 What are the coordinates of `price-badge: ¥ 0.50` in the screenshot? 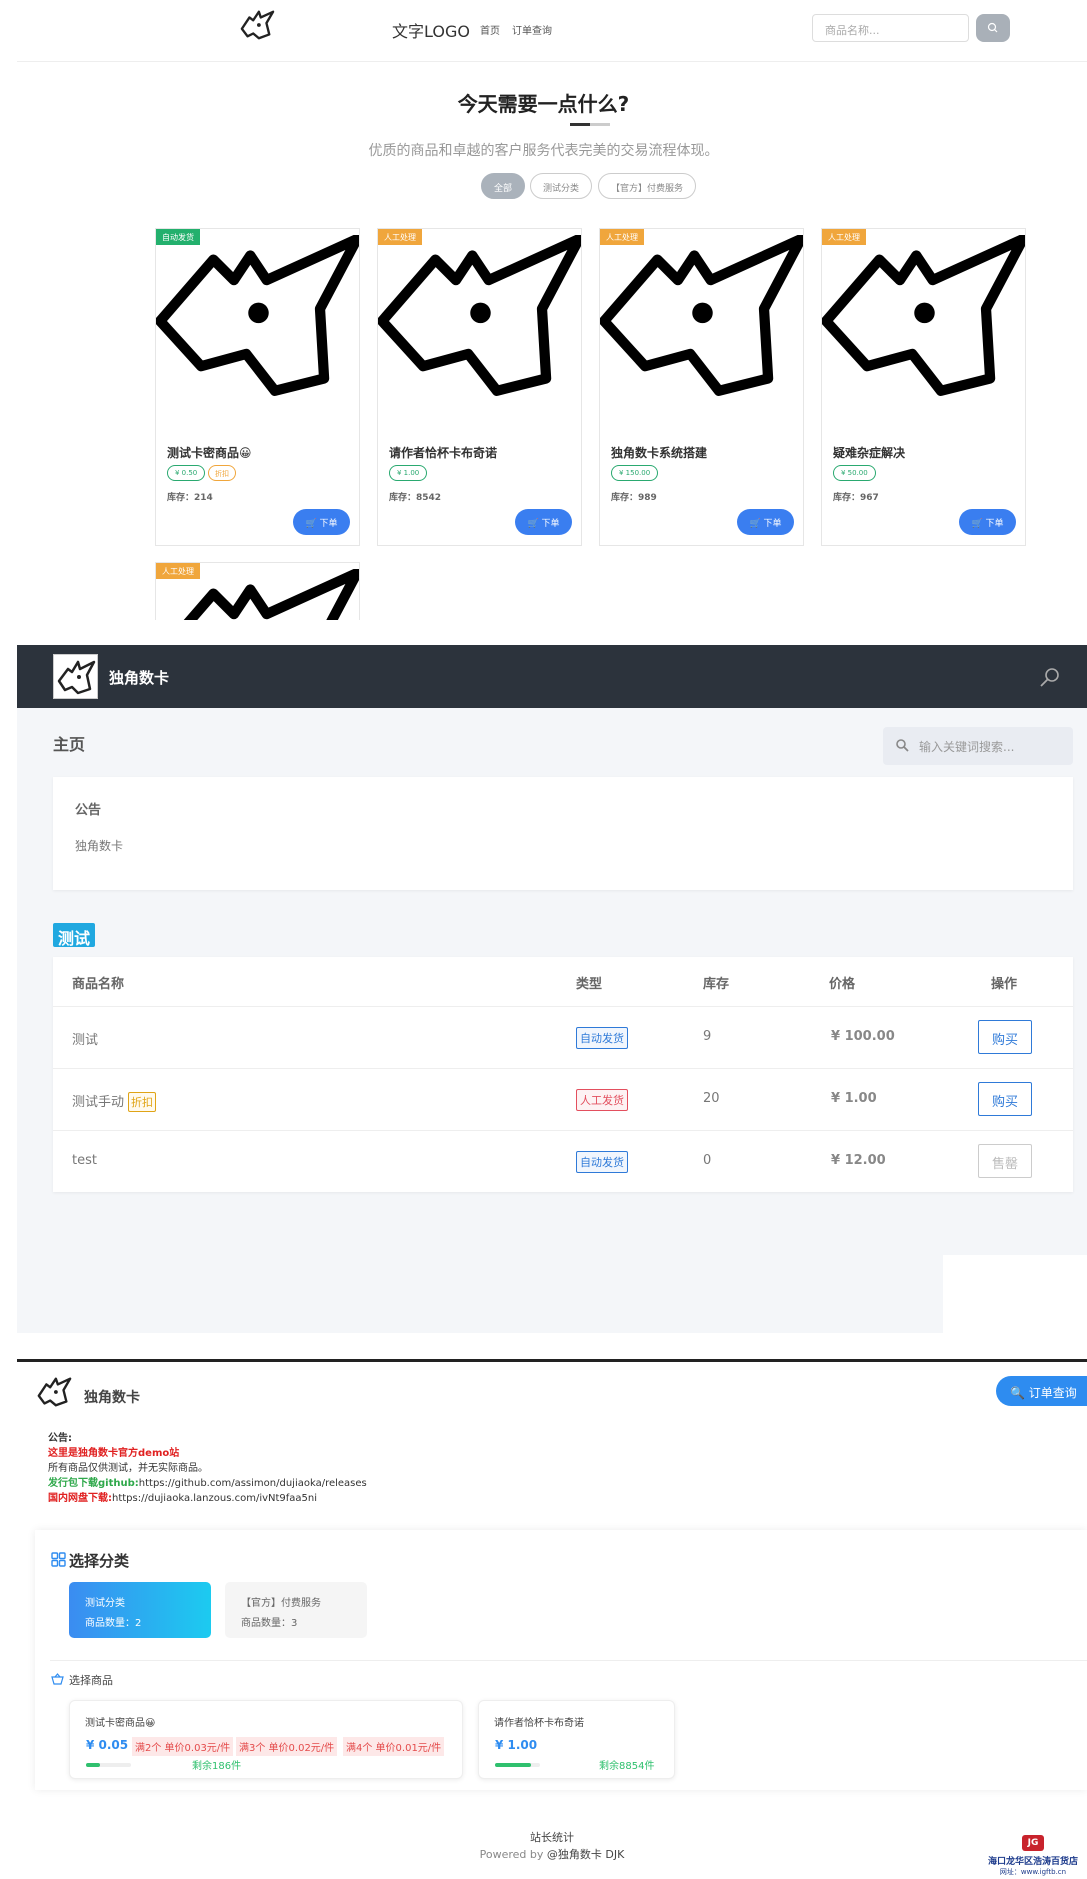 It's located at (186, 473).